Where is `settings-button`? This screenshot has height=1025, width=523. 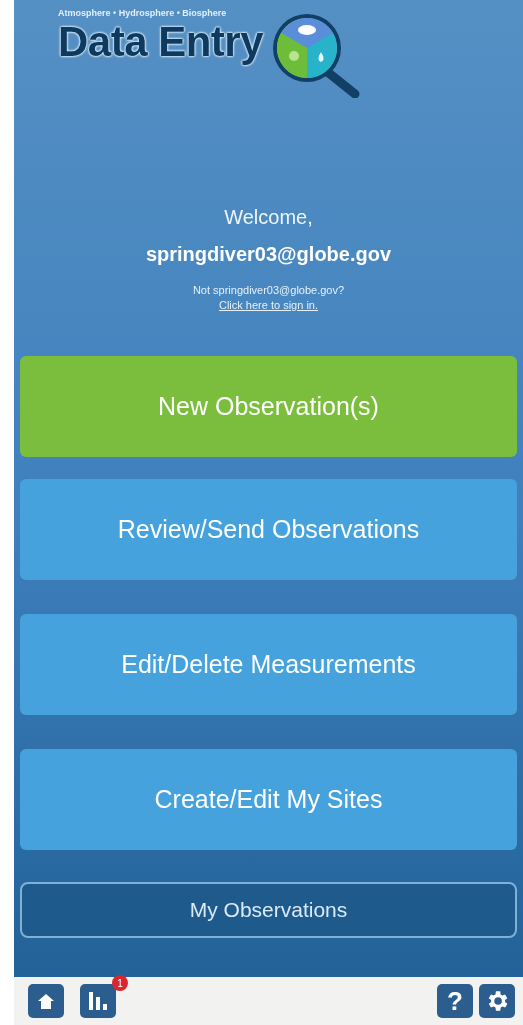 settings-button is located at coordinates (497, 1001).